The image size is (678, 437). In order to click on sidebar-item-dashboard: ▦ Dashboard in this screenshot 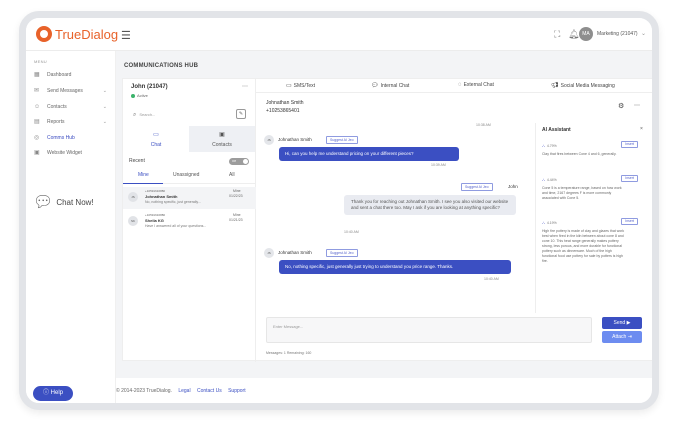, I will do `click(71, 75)`.